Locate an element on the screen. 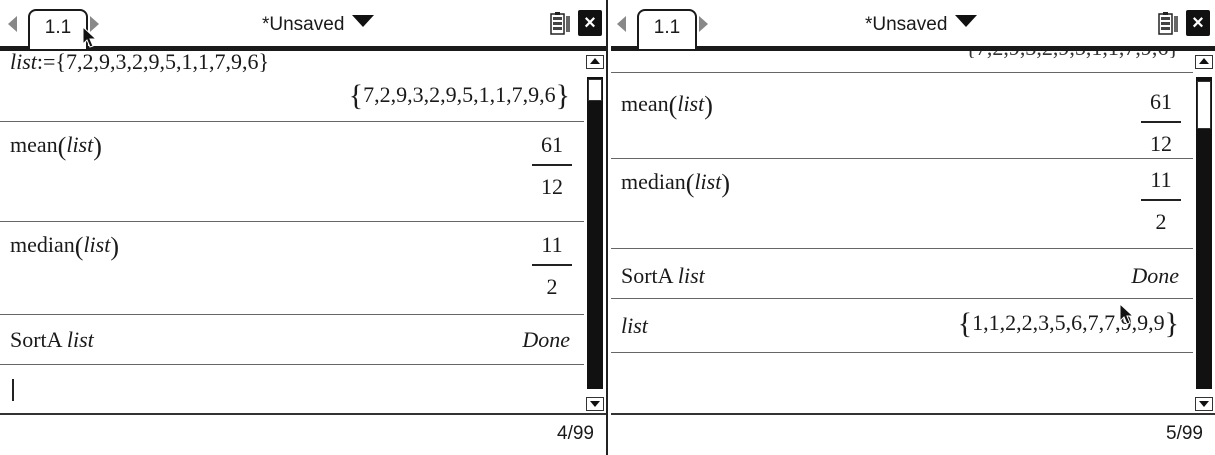 The image size is (1215, 455). title-bar: 1.1 *Unsaved × is located at coordinates (913, 25).